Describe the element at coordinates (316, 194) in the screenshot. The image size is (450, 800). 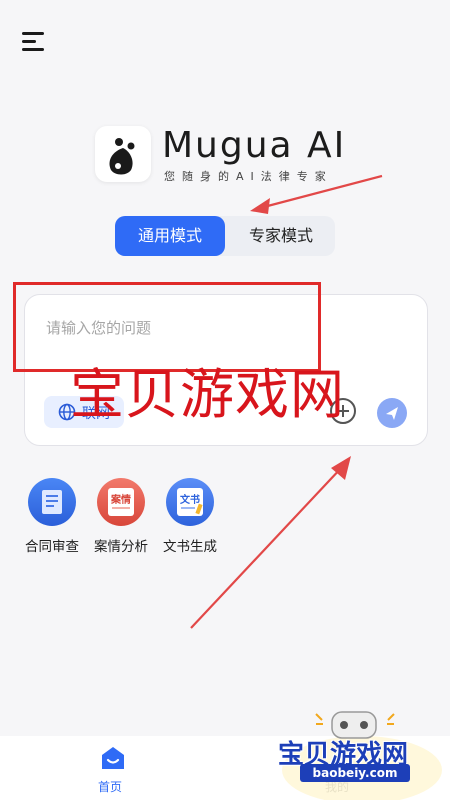
I see `annotation-arrow-icon` at that location.